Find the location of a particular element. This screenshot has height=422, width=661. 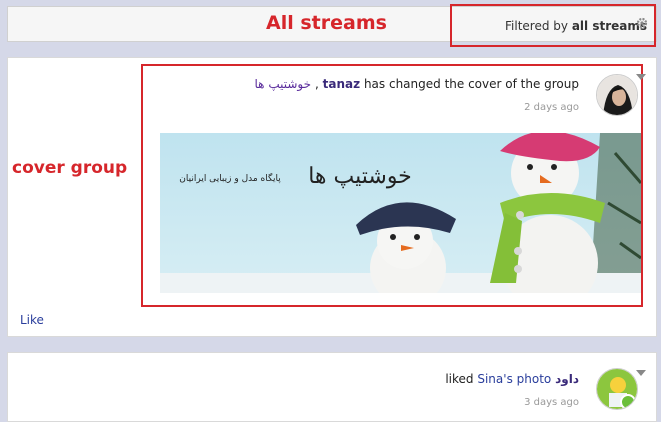

banner-subtitle: پایگاه مدل و زیبایی ایرانیان is located at coordinates (230, 178).